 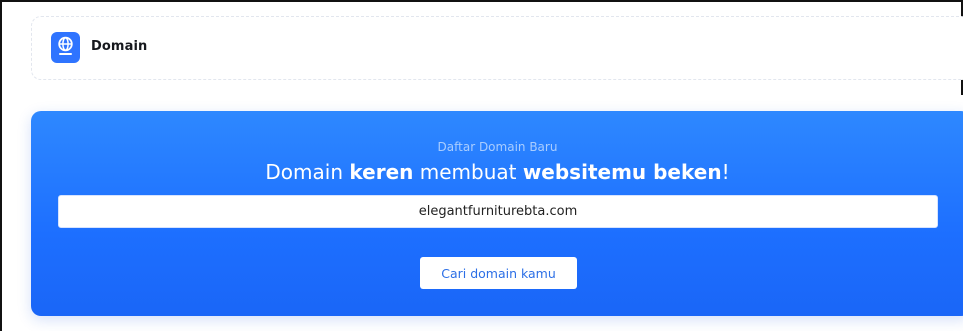 What do you see at coordinates (725, 172) in the screenshot?
I see `headline-text: !` at bounding box center [725, 172].